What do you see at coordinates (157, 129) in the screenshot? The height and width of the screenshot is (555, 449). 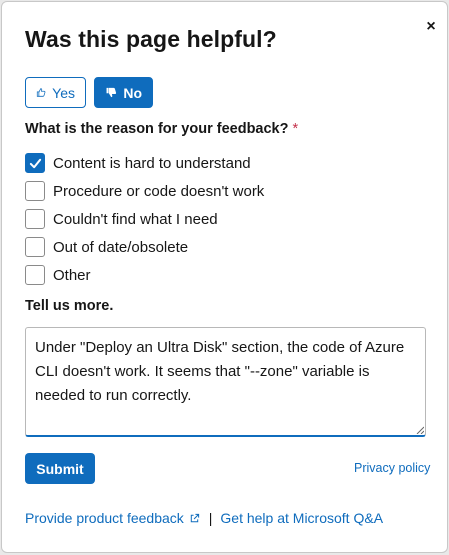 I see `reason-question-text: What is the reason for your feedback?` at bounding box center [157, 129].